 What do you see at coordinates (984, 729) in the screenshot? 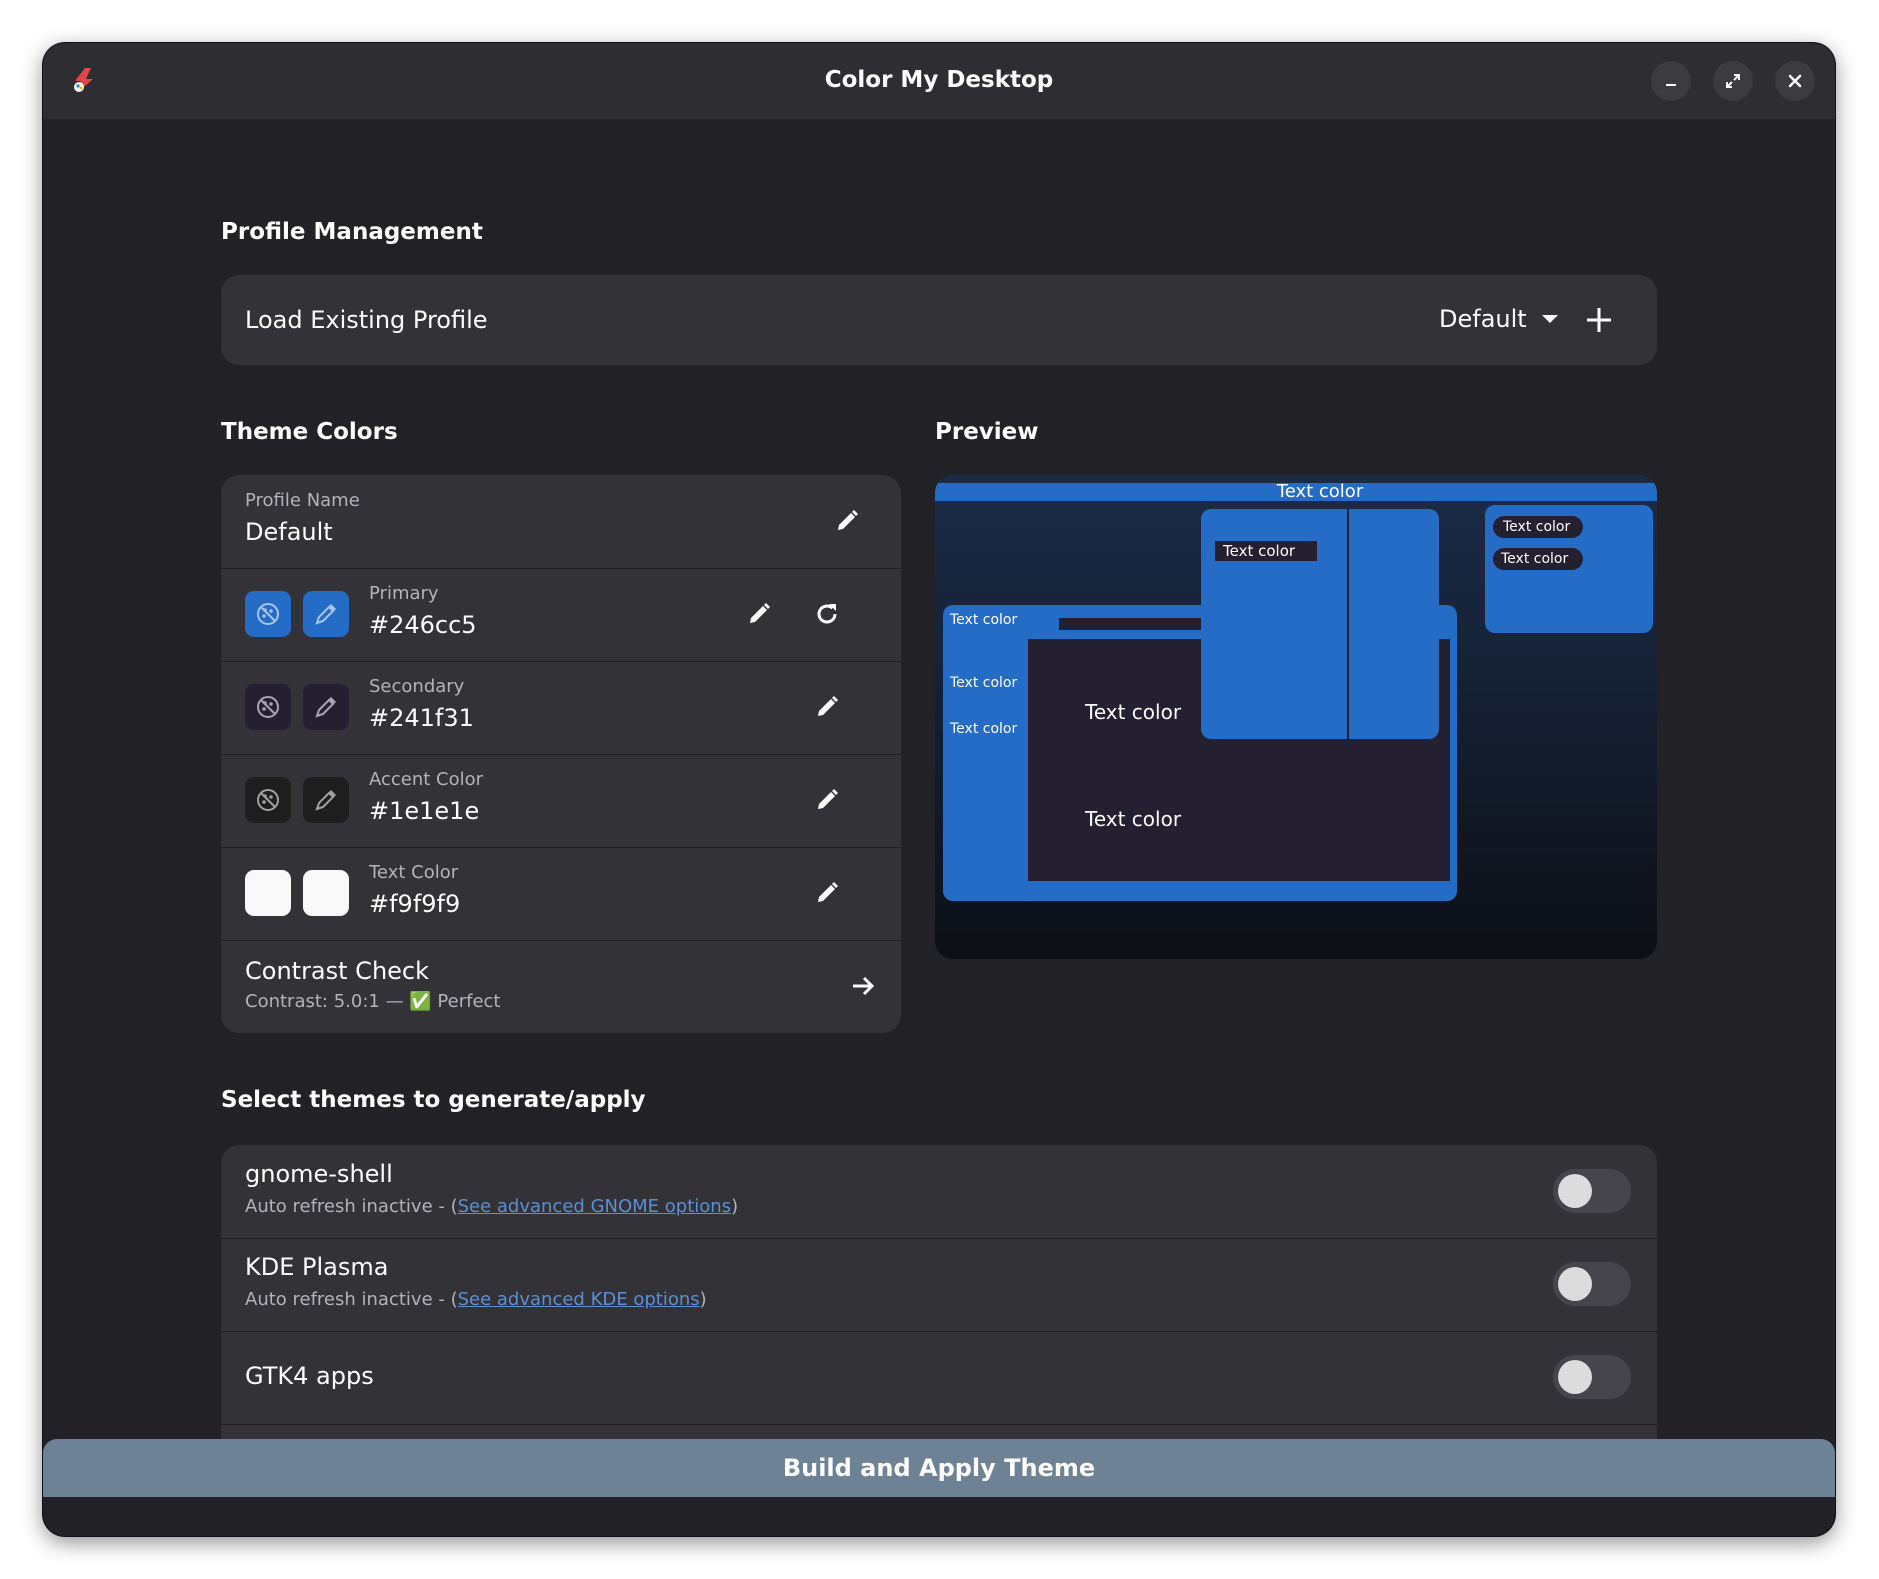
I see `preview-sidebar-text-3: Text color` at bounding box center [984, 729].